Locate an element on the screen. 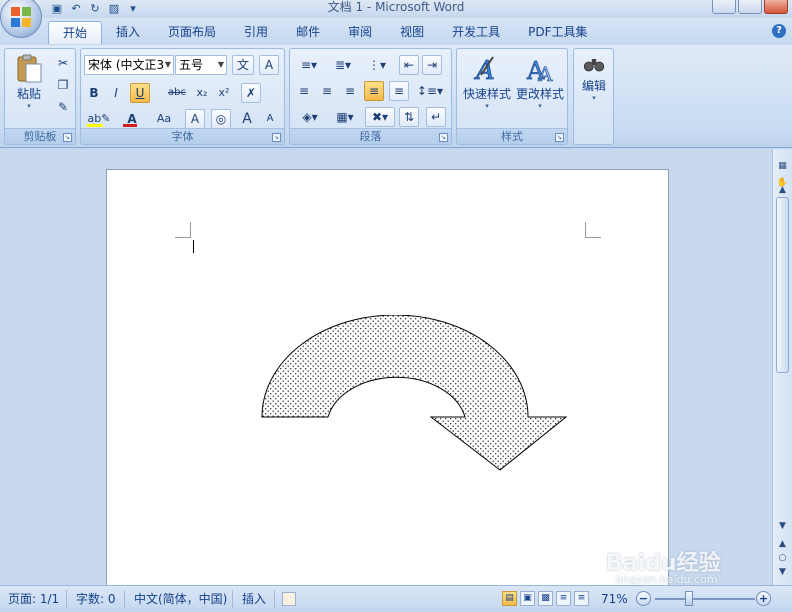  styles-launcher-icon: ↘ is located at coordinates (559, 137).